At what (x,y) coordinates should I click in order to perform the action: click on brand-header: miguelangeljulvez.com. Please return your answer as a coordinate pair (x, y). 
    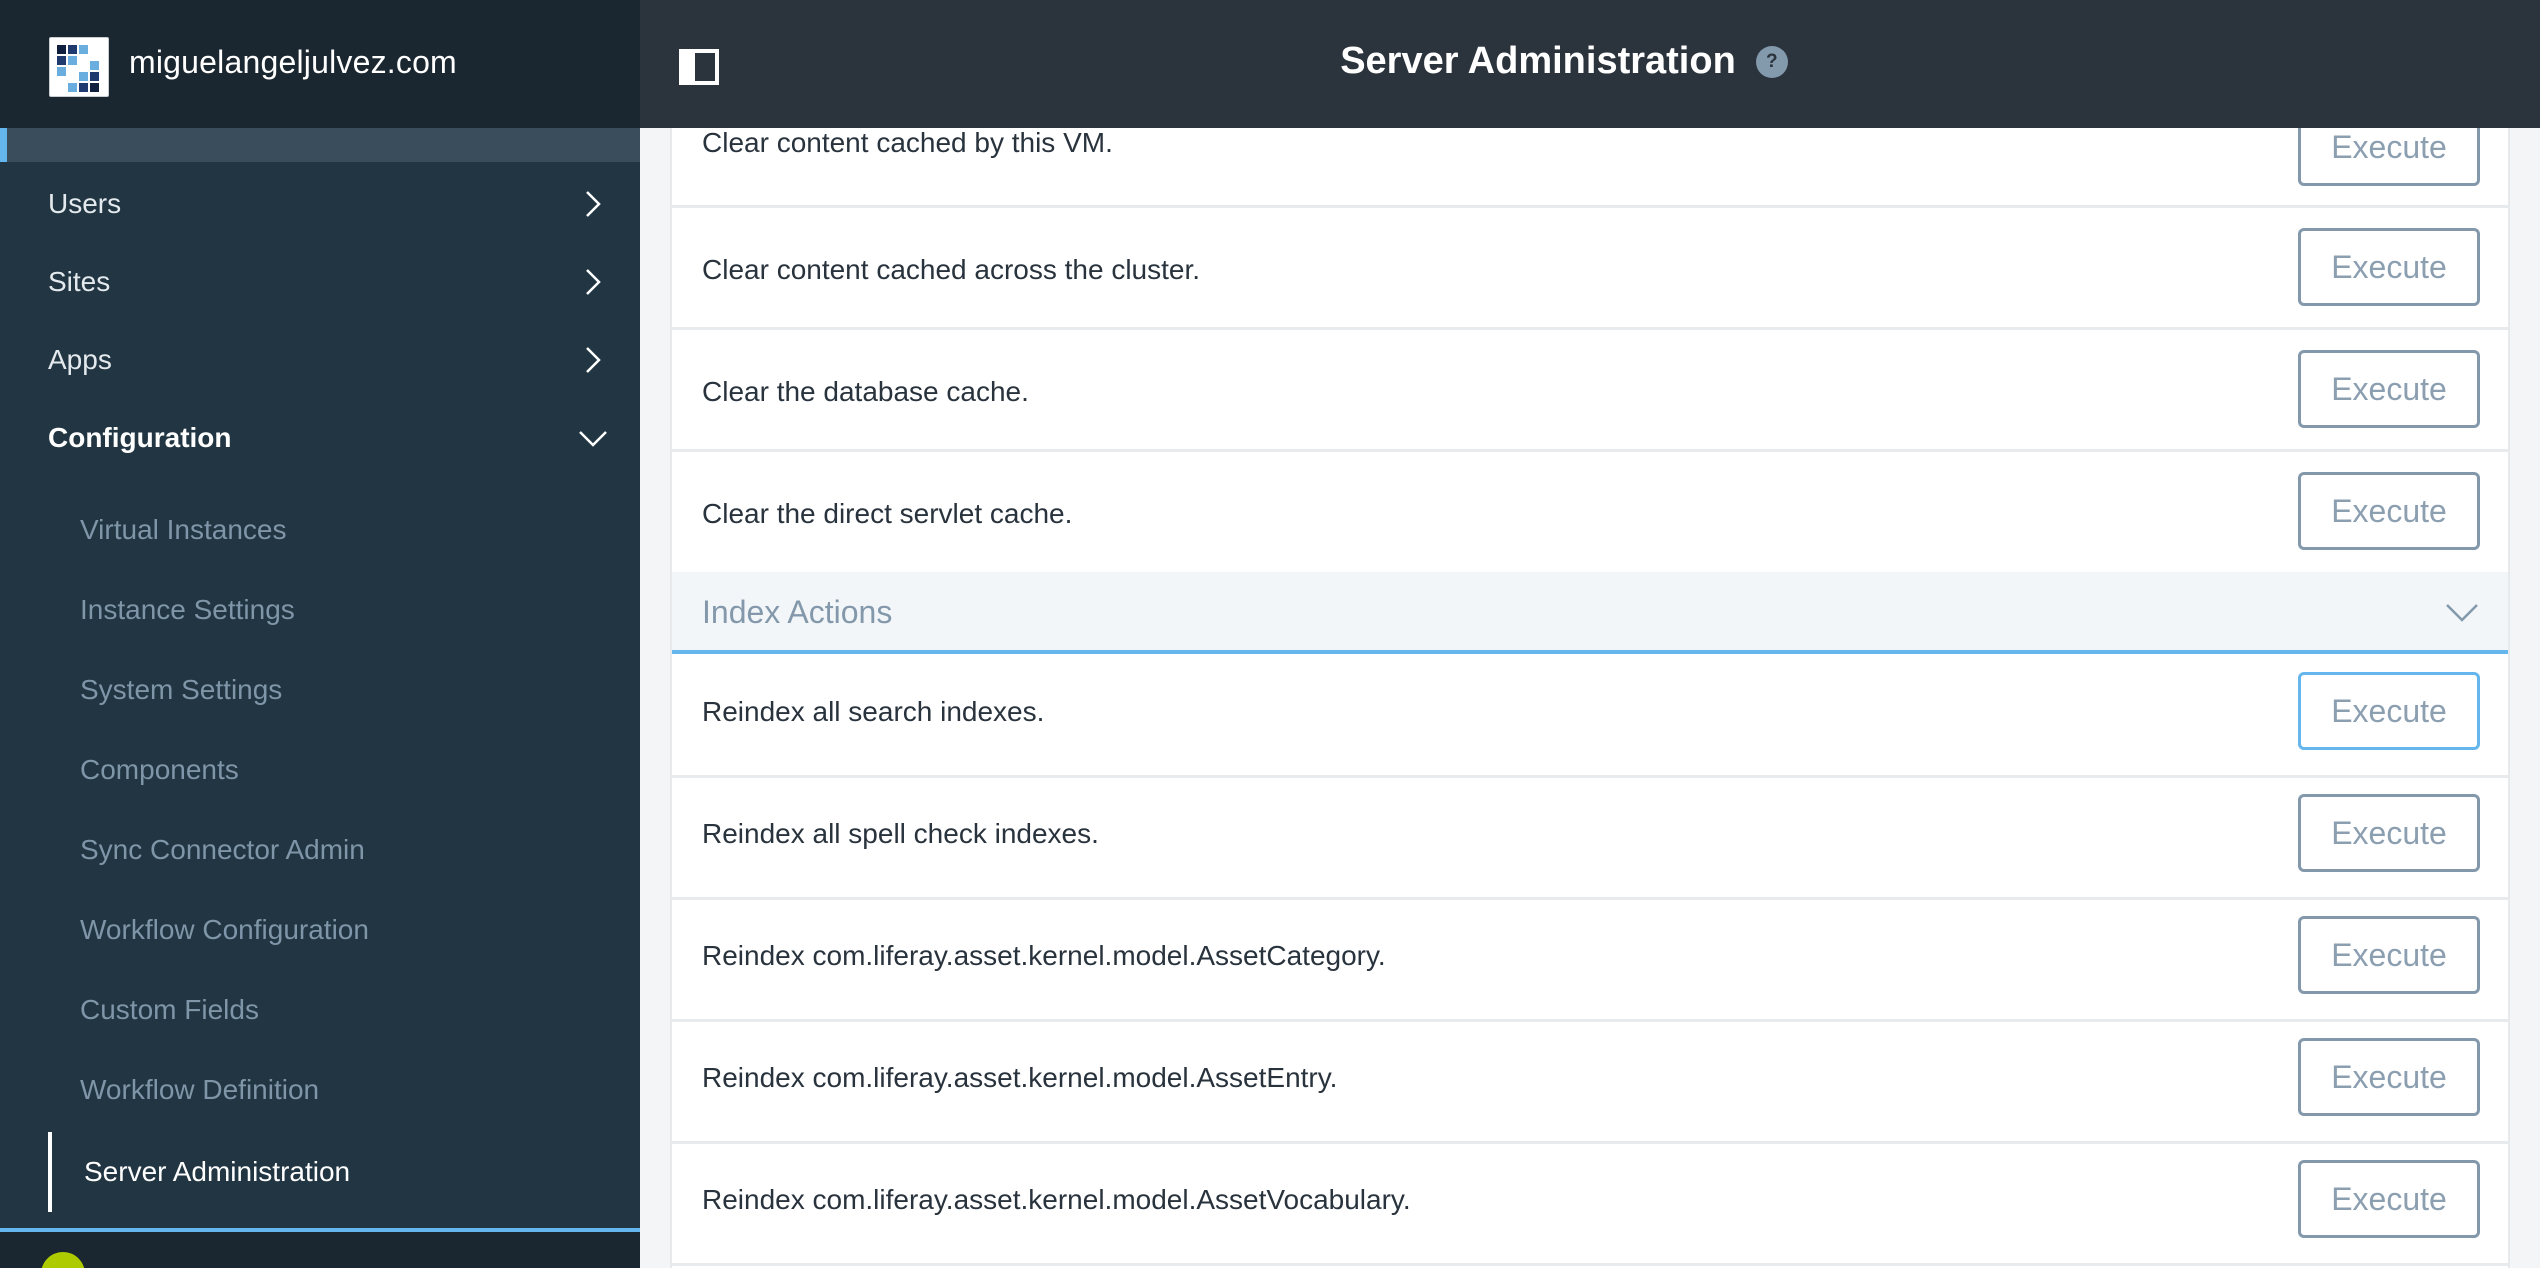
    Looking at the image, I should click on (320, 64).